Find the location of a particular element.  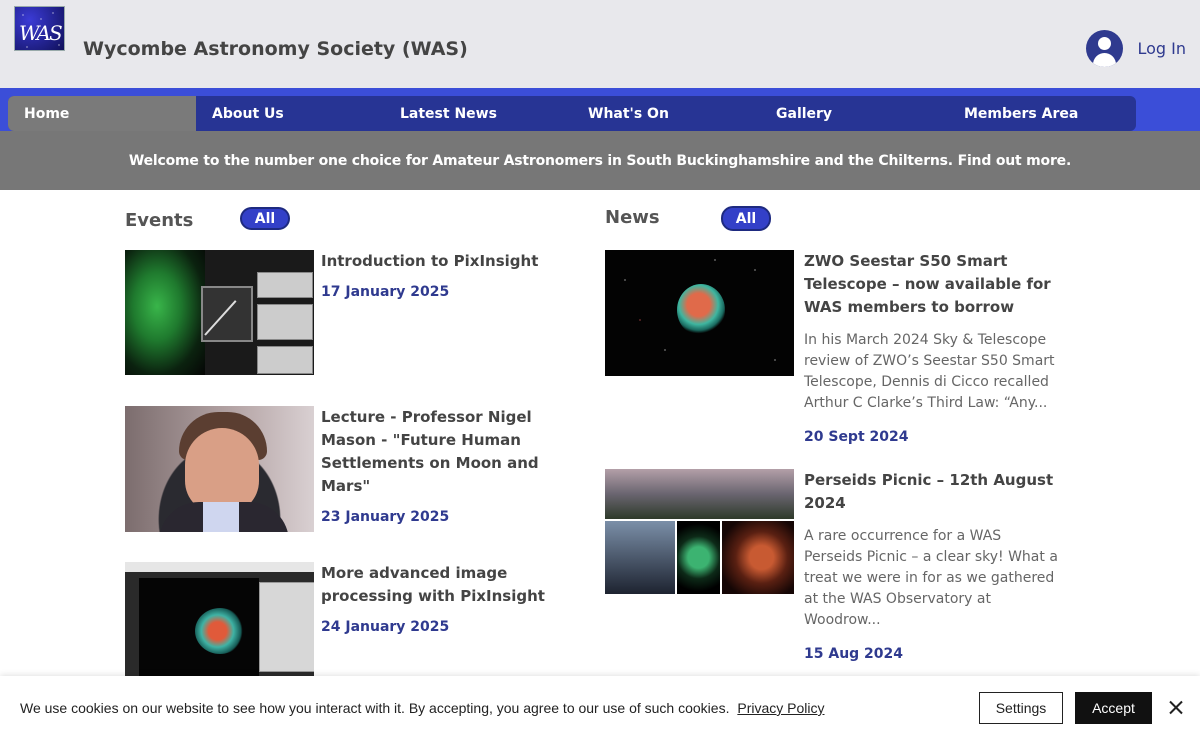

nav-item-gallery: Gallery is located at coordinates (854, 113).